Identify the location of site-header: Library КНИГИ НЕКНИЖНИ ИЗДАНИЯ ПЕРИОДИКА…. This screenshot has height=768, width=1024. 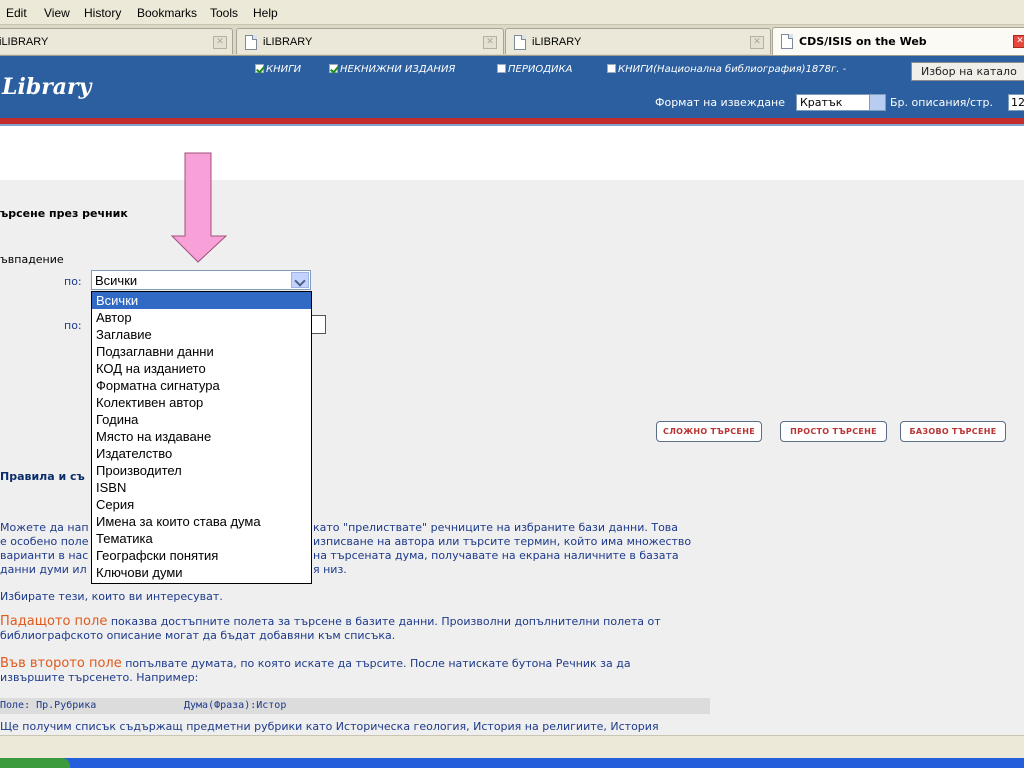
(512, 87).